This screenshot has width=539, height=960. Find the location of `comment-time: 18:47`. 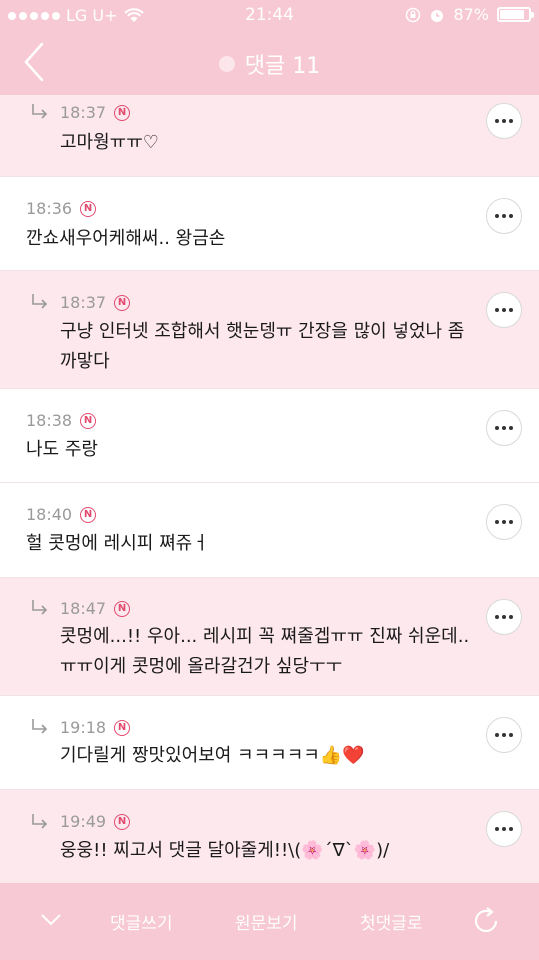

comment-time: 18:47 is located at coordinates (83, 608).